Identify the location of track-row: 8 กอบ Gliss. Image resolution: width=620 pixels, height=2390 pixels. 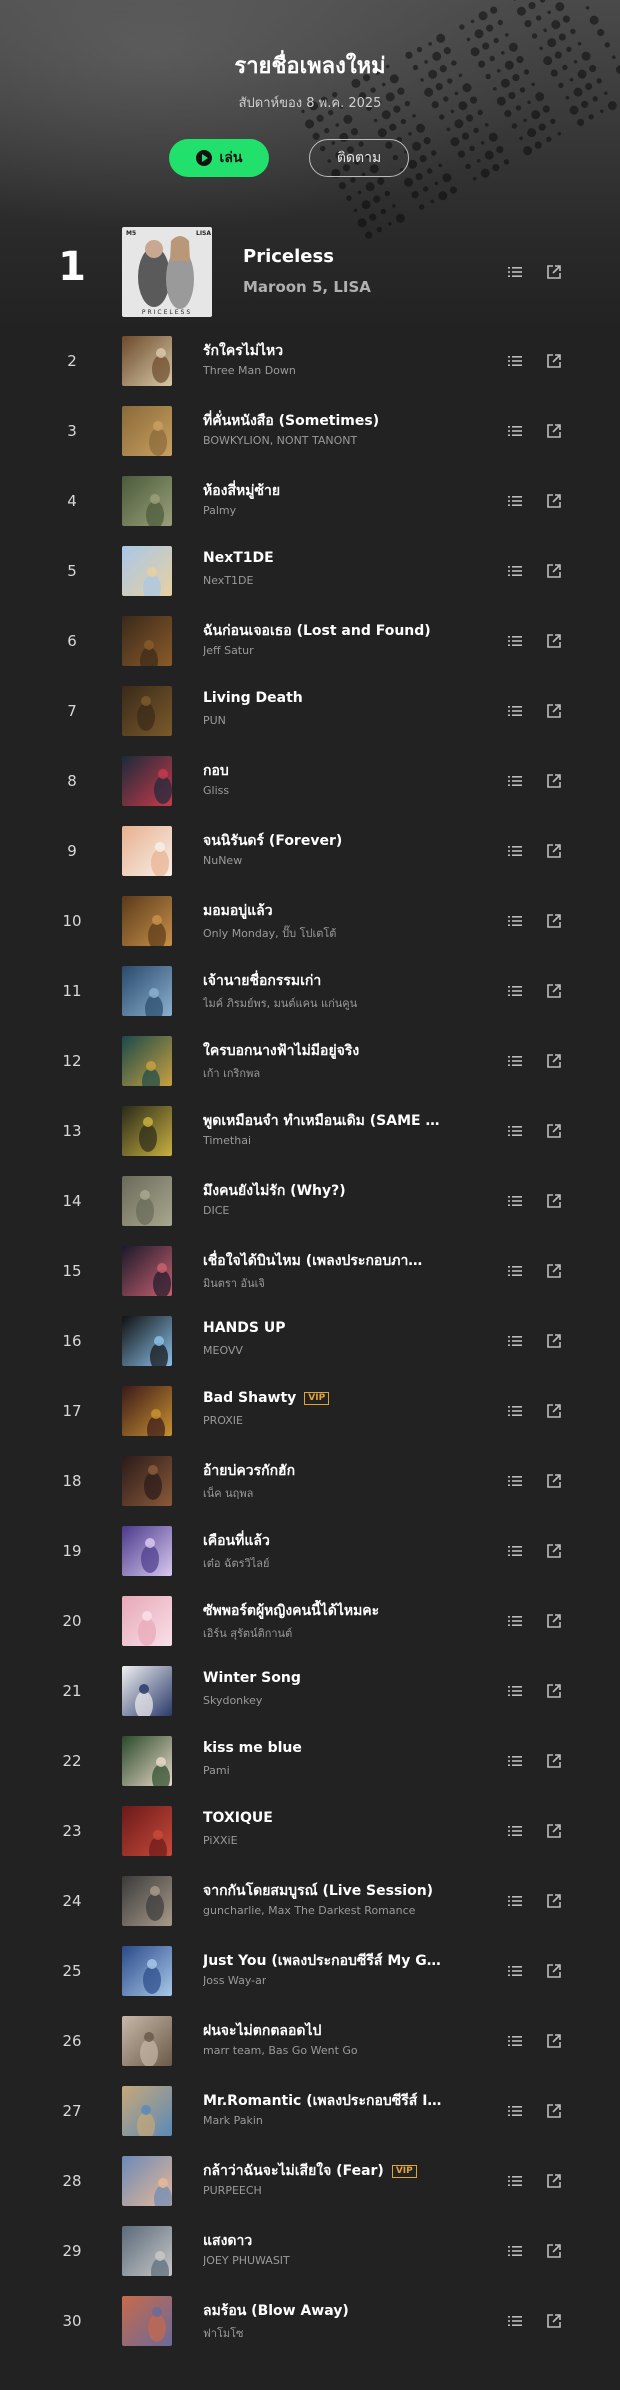
(310, 781).